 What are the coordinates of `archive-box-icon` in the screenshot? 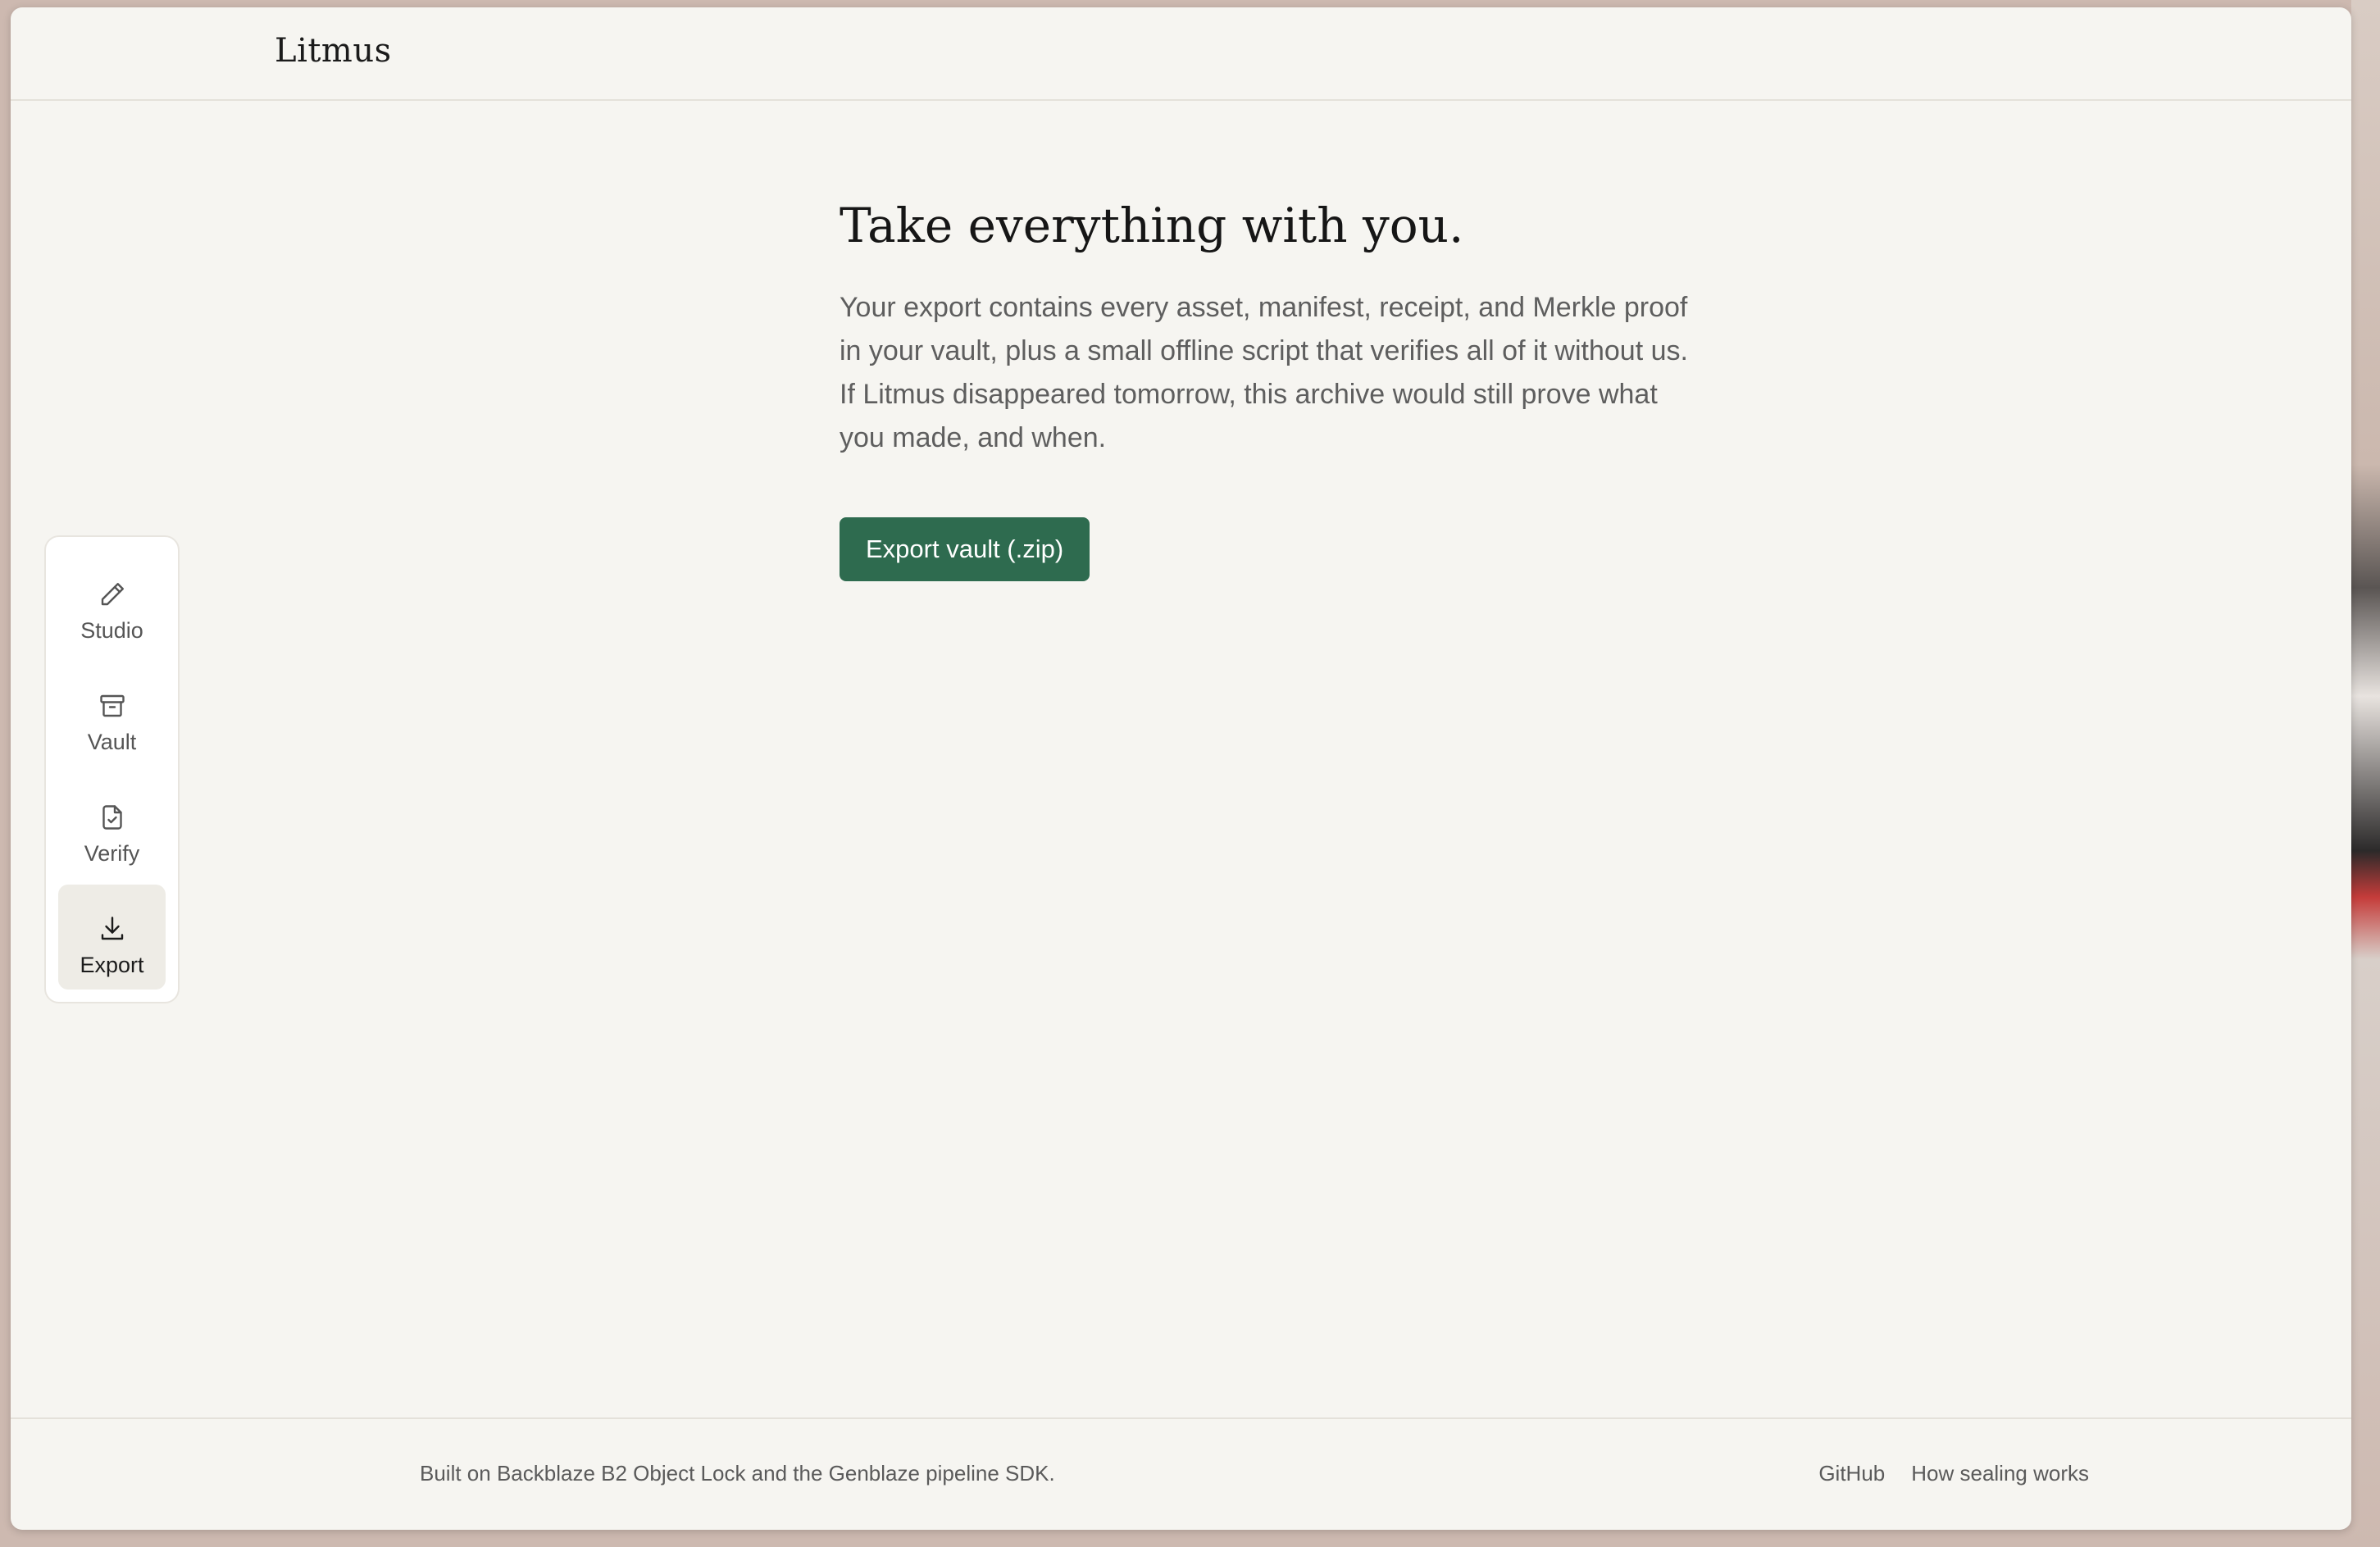 It's located at (112, 705).